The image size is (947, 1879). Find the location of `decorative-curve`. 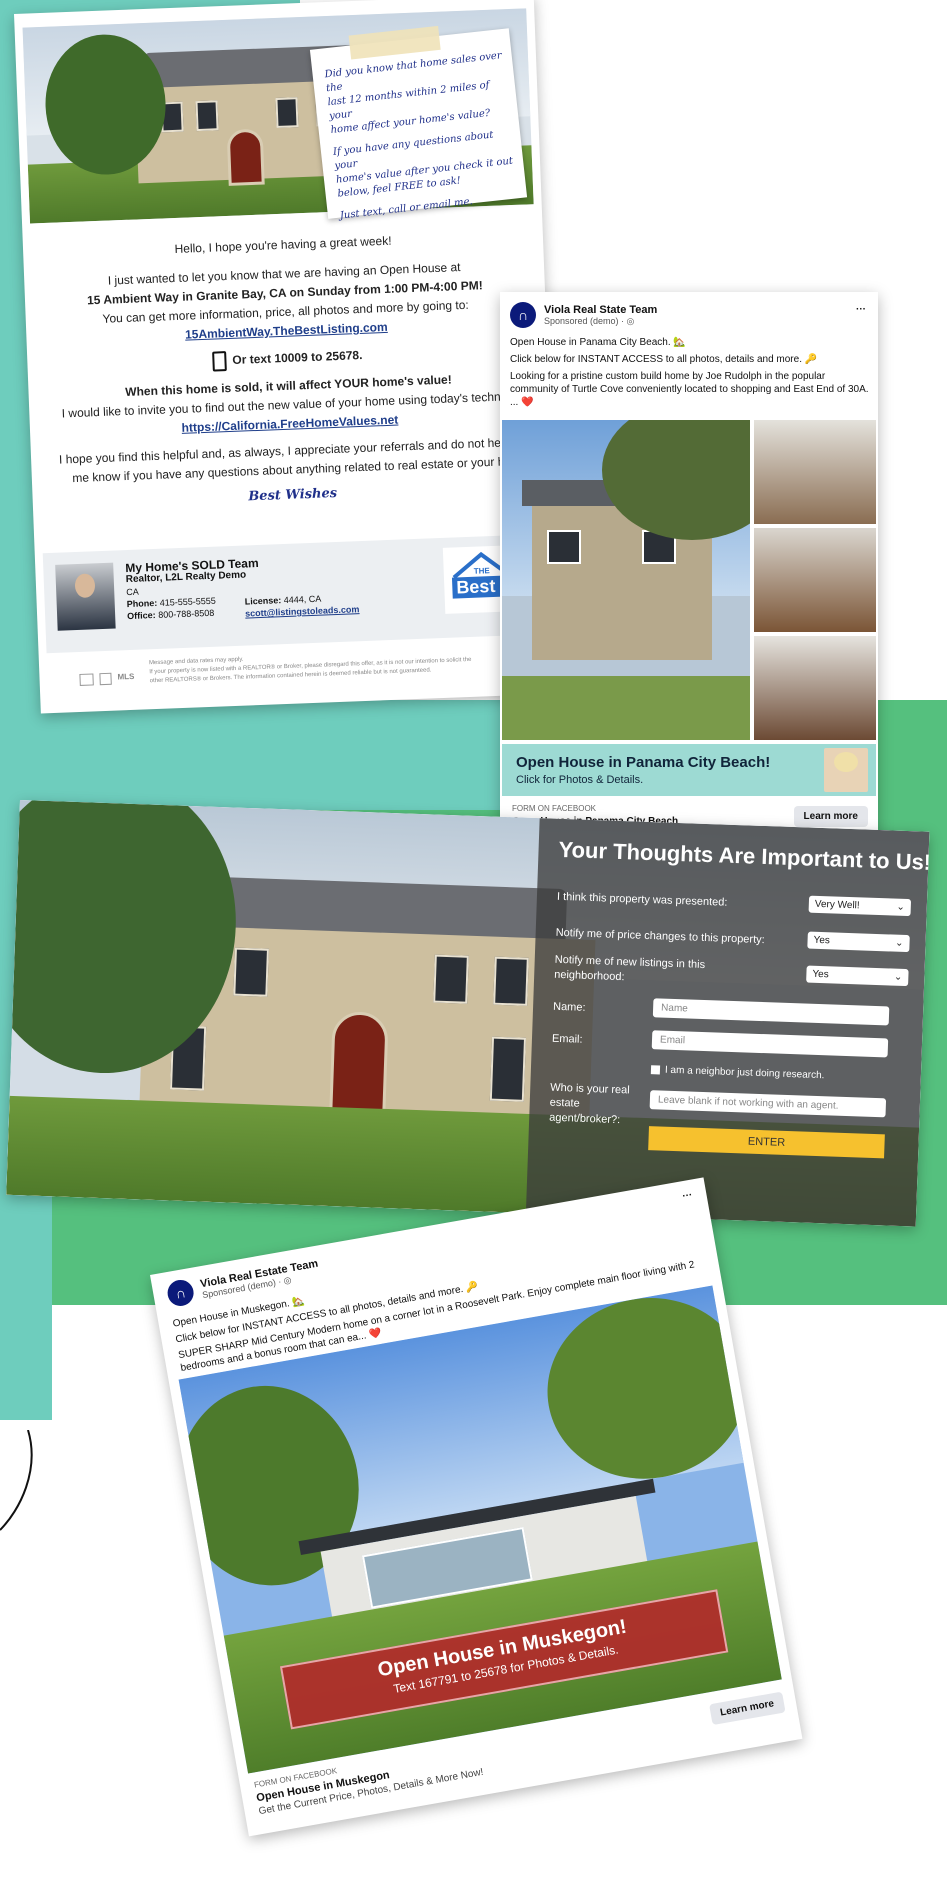

decorative-curve is located at coordinates (16, 1480).